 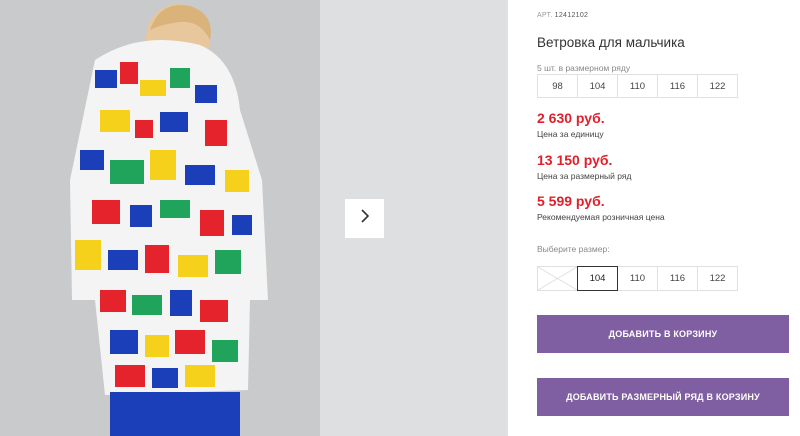 I want to click on next-image-button, so click(x=364, y=218).